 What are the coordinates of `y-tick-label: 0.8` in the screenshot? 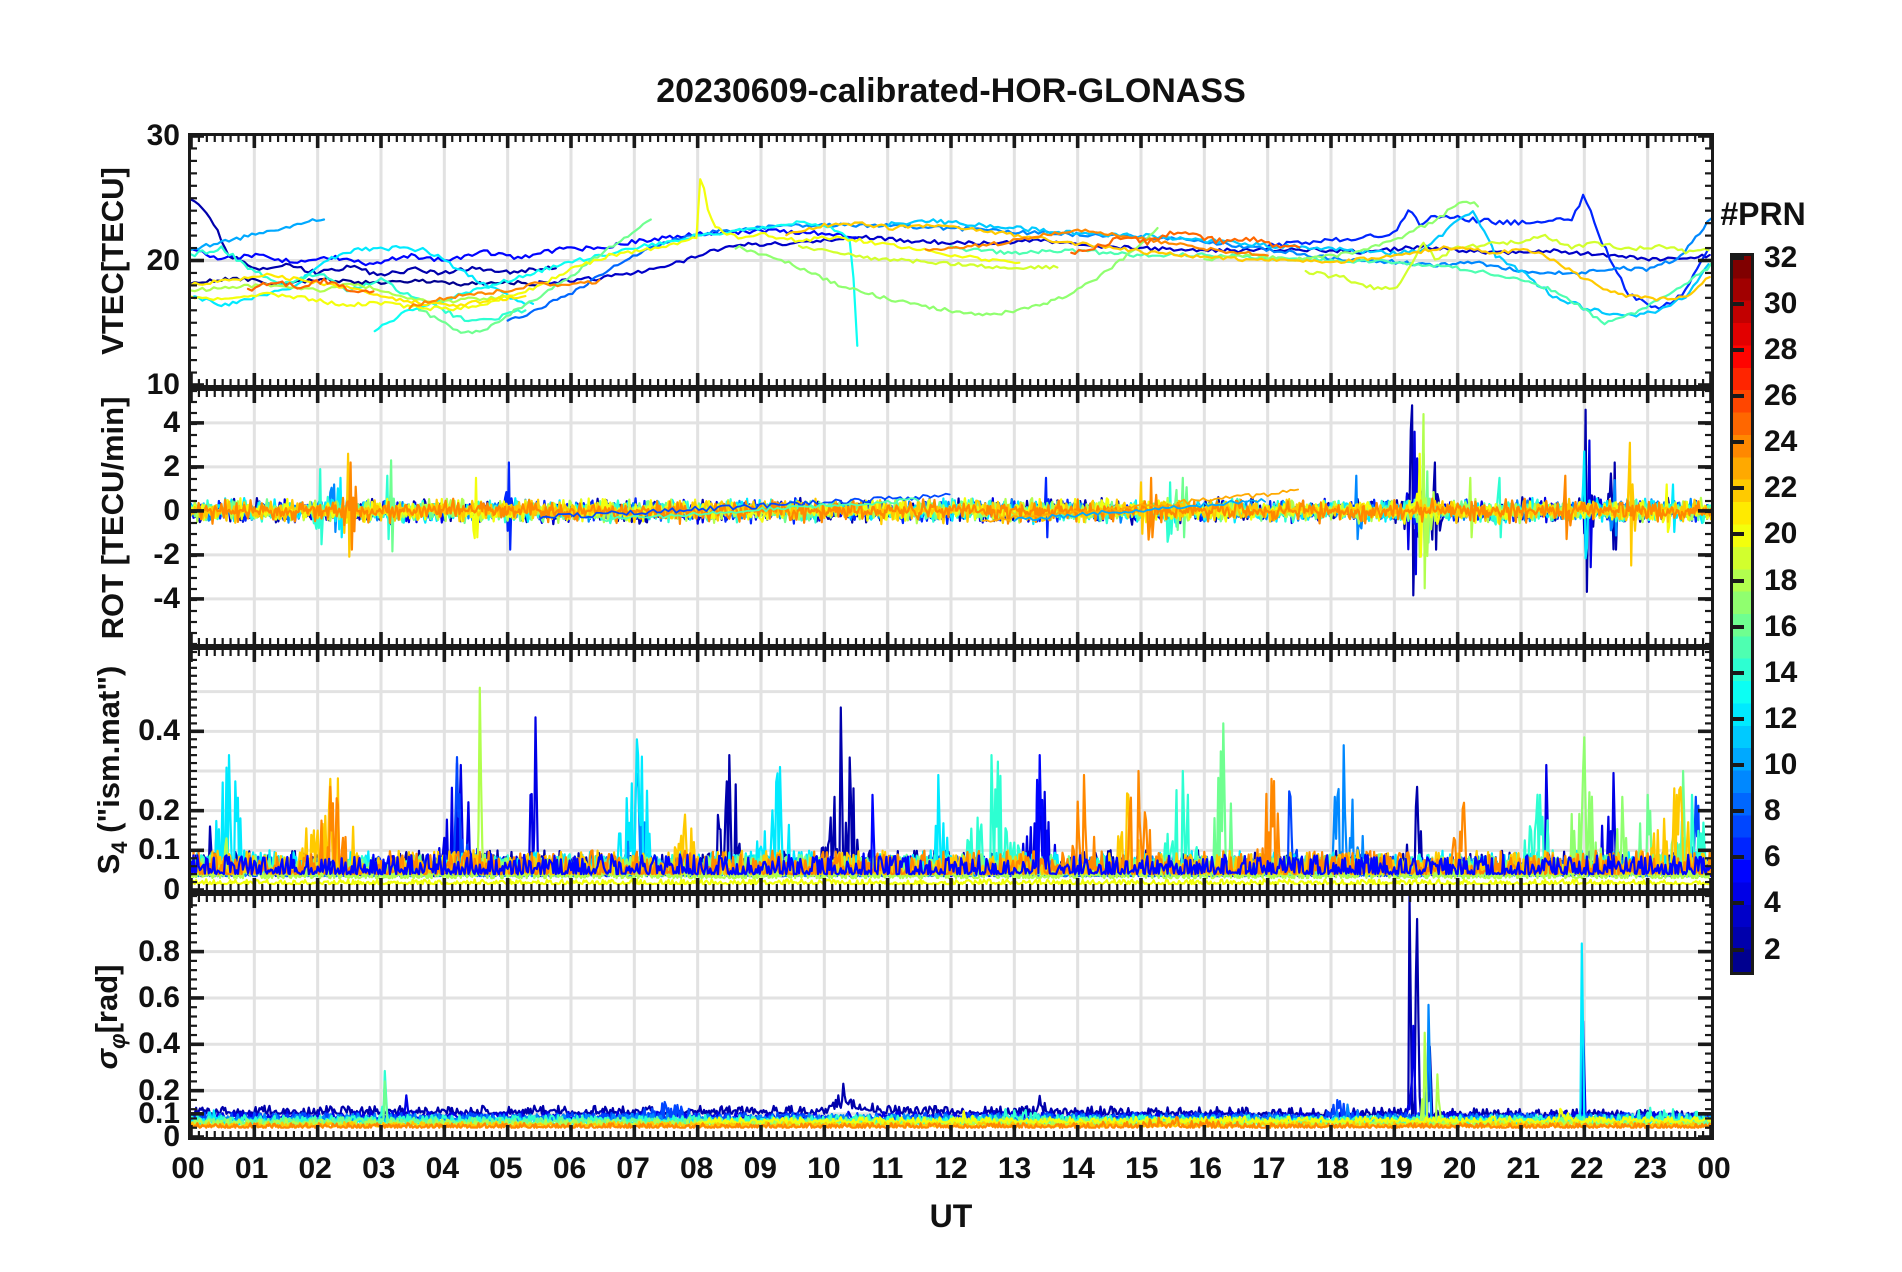 It's located at (159, 951).